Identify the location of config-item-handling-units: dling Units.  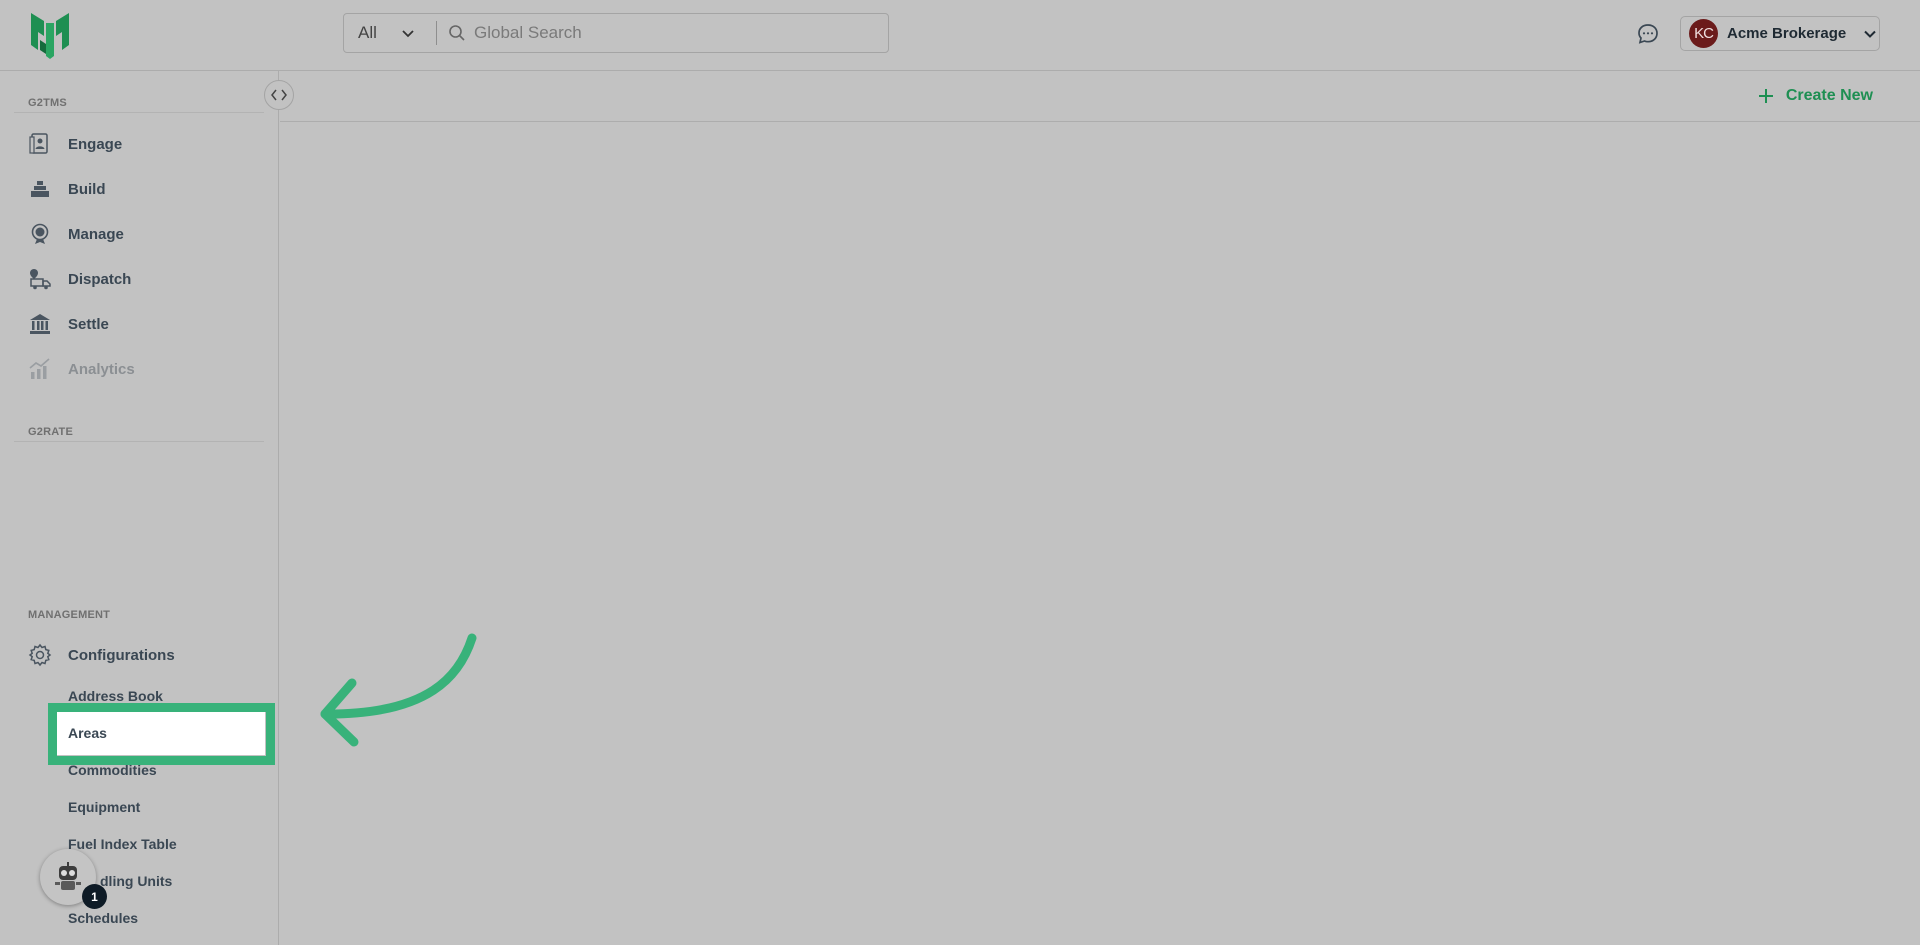
(136, 881).